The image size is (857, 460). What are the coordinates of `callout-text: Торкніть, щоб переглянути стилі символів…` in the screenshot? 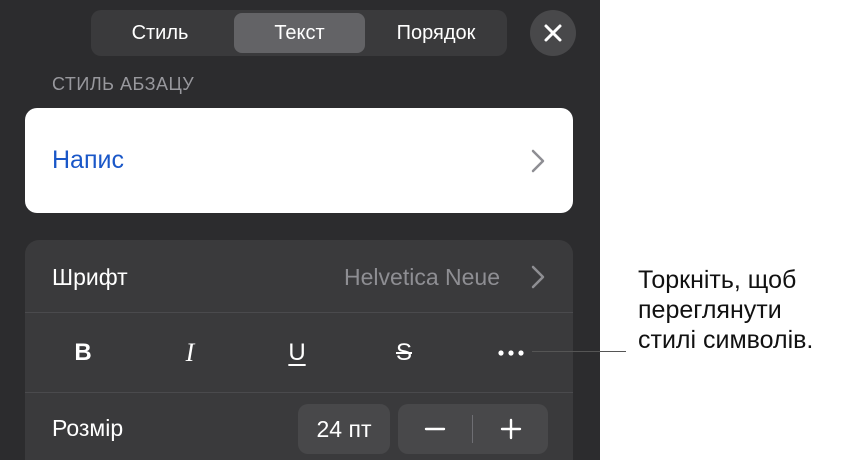 It's located at (745, 310).